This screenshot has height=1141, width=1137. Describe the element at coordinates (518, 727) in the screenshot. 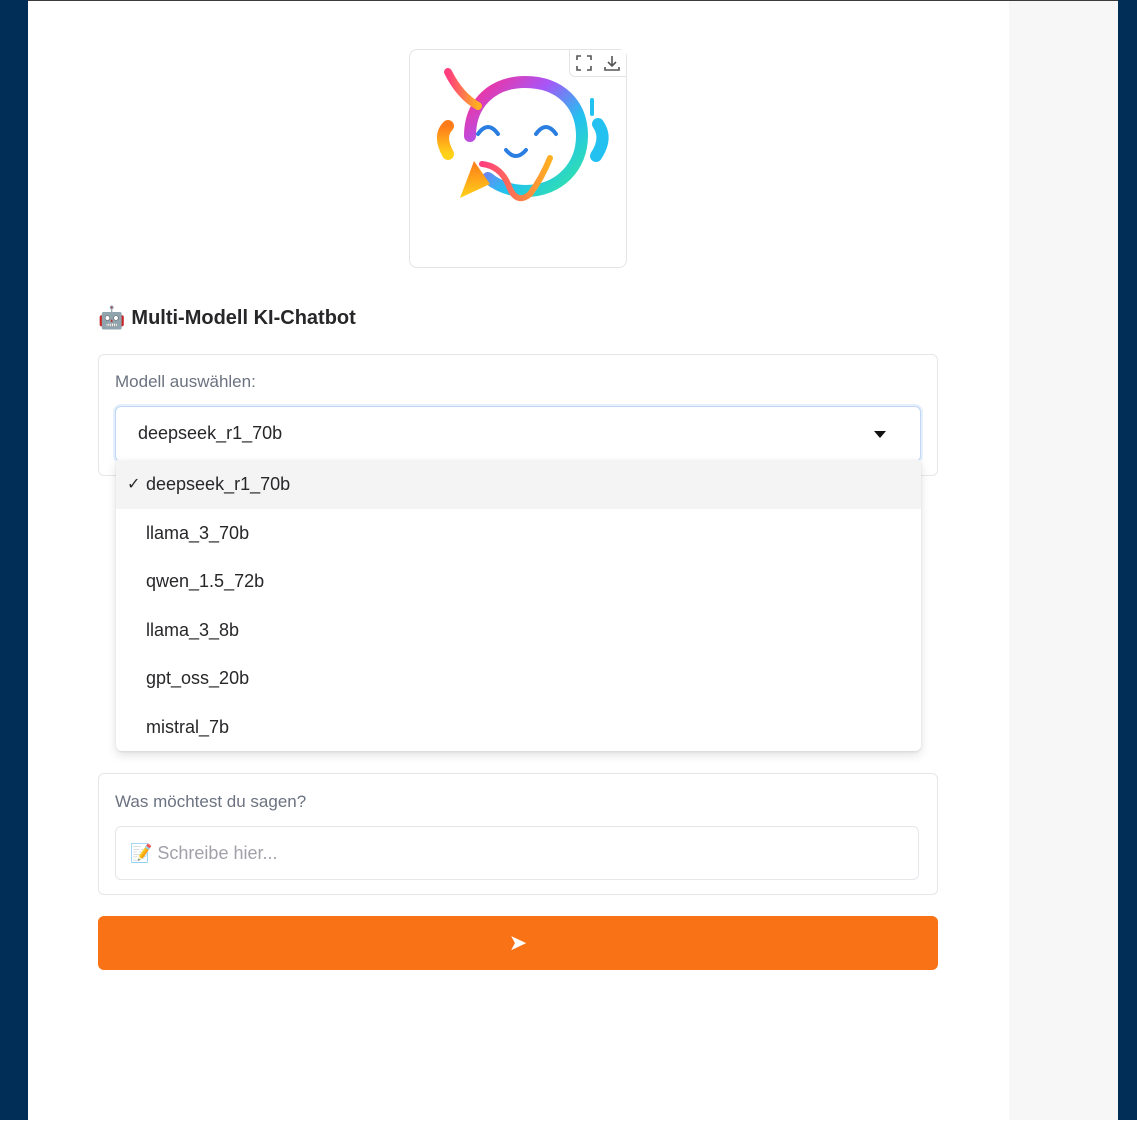

I see `model-option-mistral-7b: mistral_7b` at that location.